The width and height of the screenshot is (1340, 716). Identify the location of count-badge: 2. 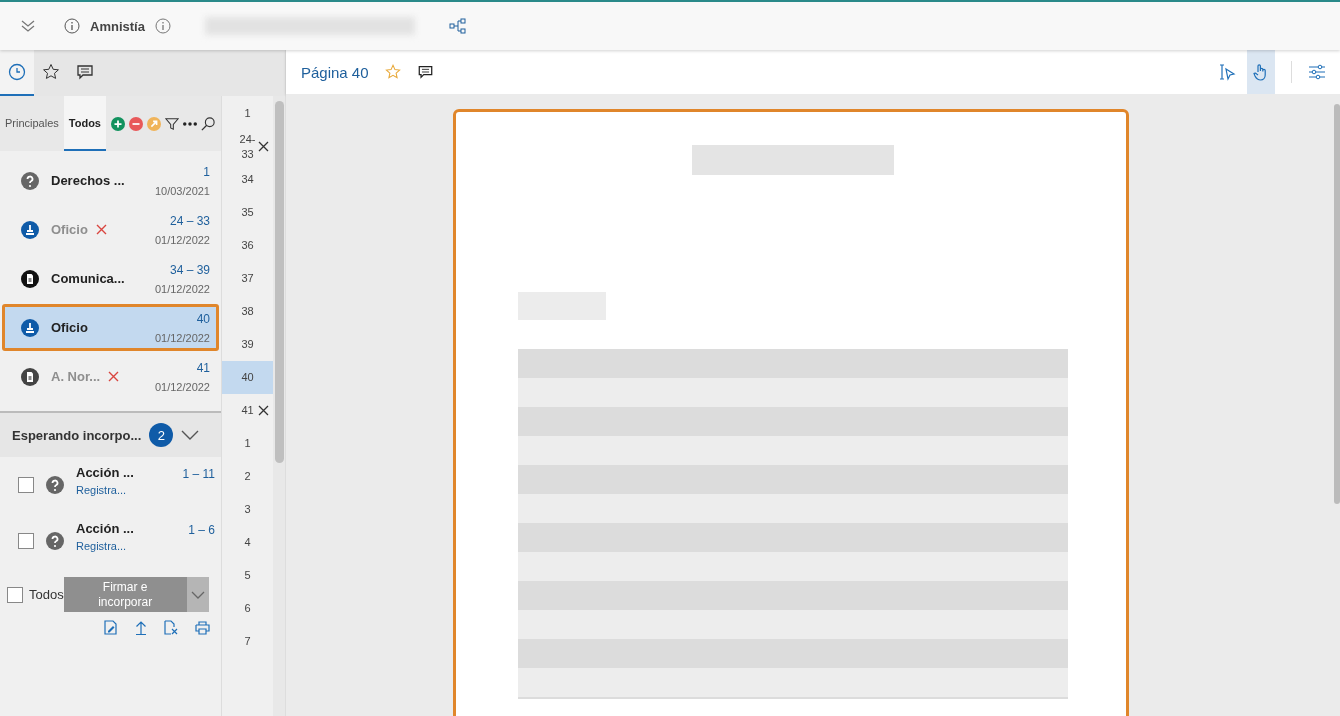
(161, 435).